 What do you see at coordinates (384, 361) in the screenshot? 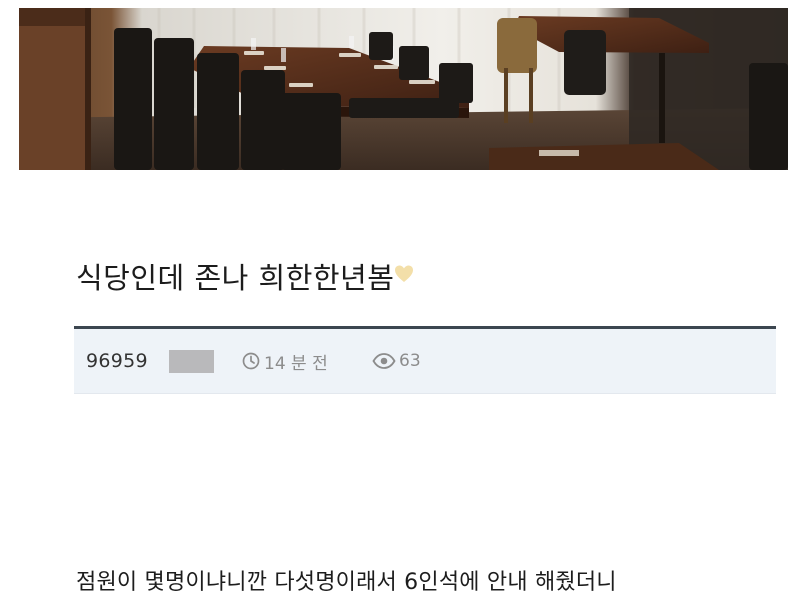
I see `eye-icon` at bounding box center [384, 361].